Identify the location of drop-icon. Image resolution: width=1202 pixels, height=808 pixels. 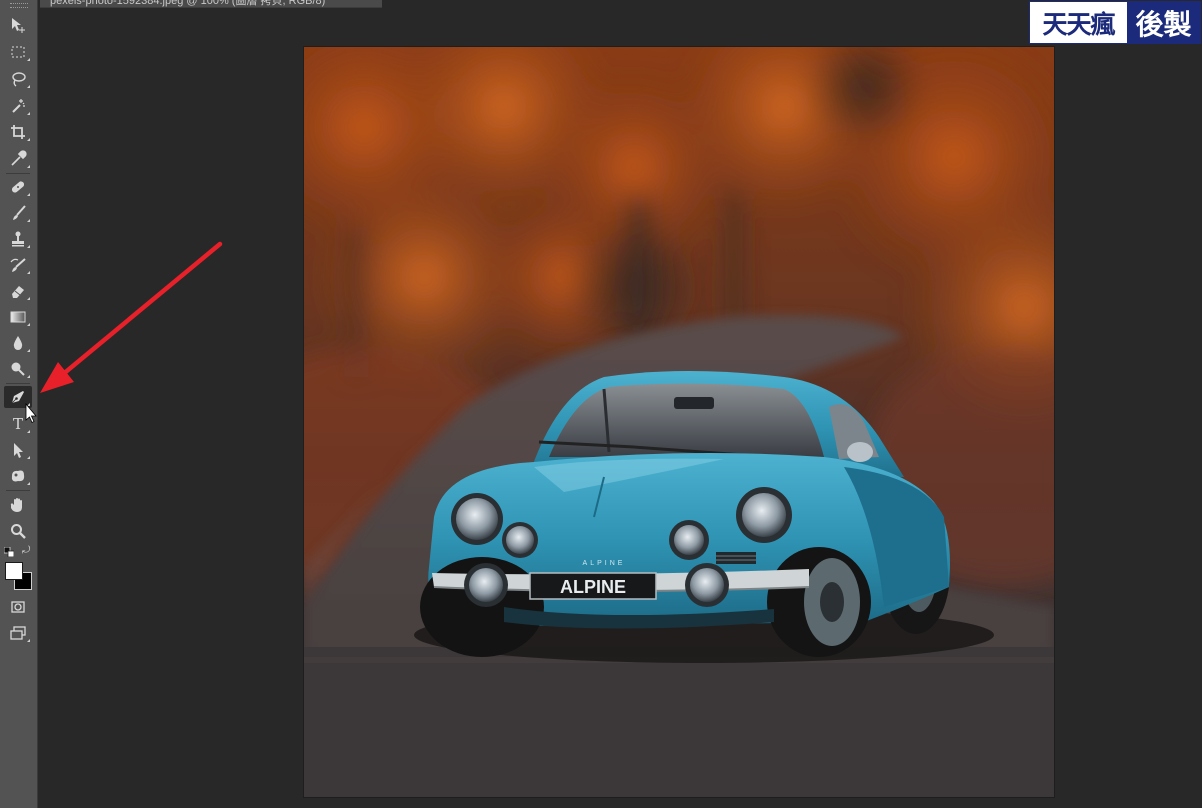
(18, 343).